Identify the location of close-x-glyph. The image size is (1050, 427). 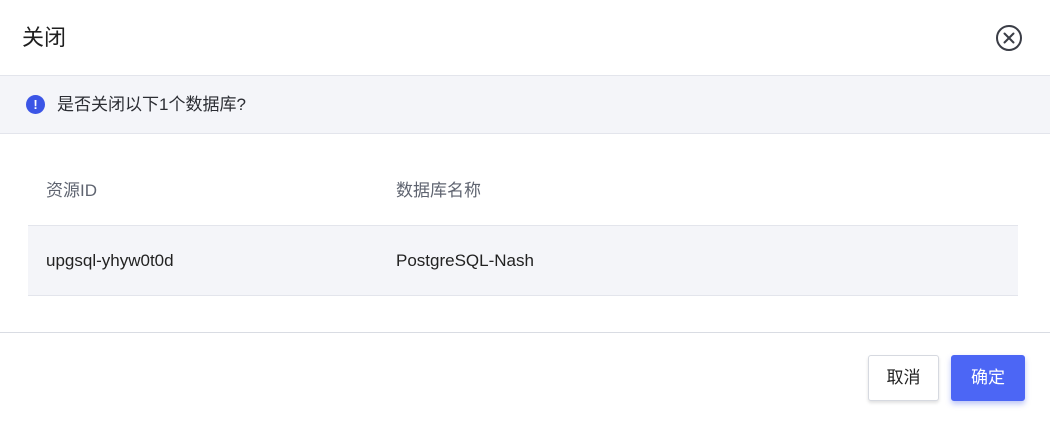
(1009, 38).